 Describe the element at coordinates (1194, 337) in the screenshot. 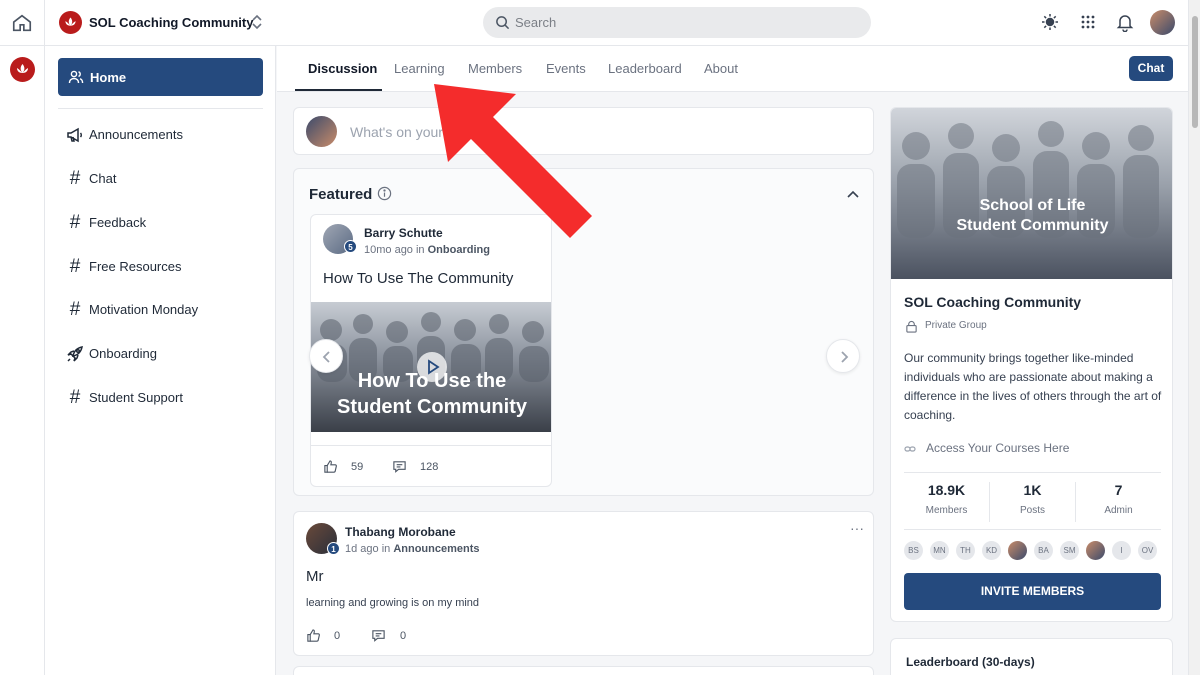

I see `page-scrollbar` at that location.